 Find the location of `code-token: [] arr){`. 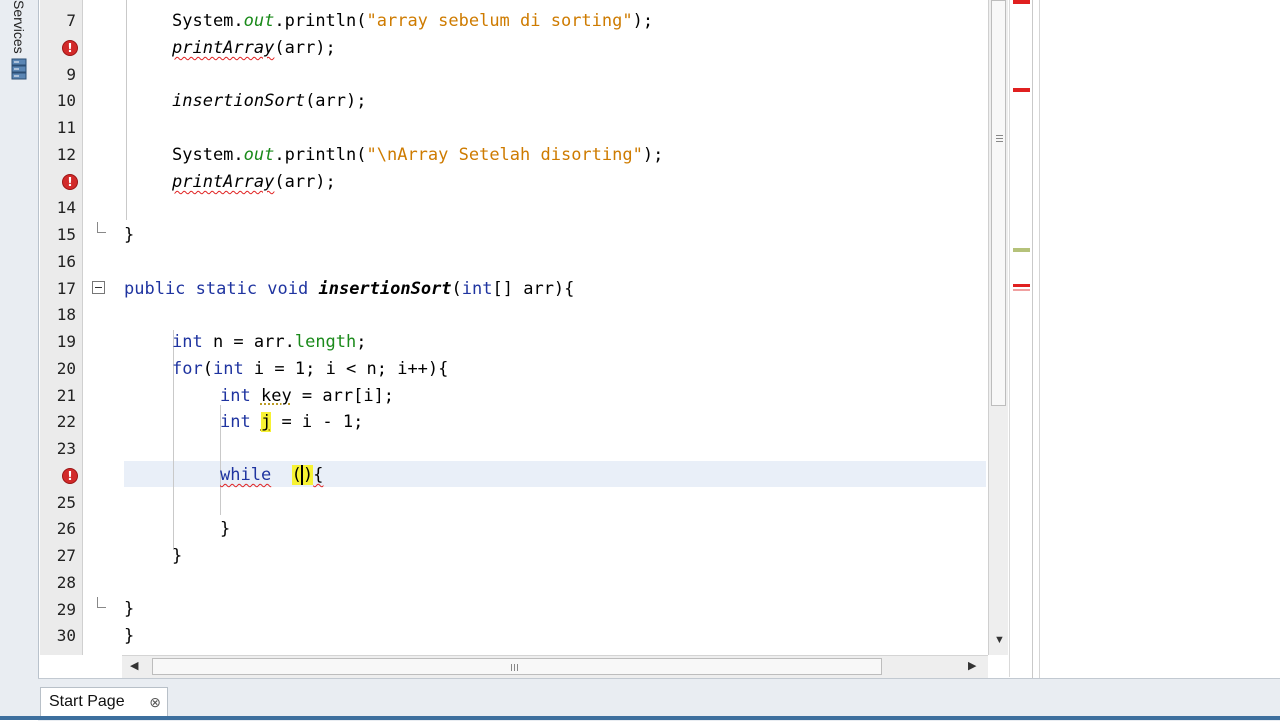

code-token: [] arr){ is located at coordinates (534, 289).